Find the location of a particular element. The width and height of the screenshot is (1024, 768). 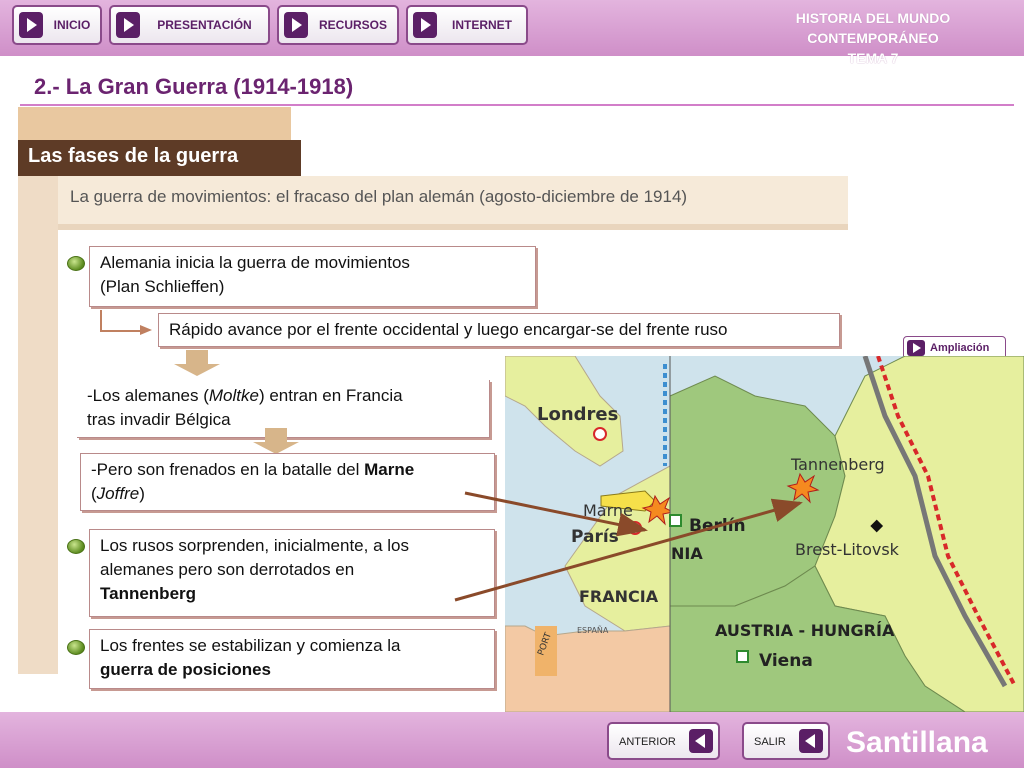

joffre-name: Joffre is located at coordinates (118, 493).